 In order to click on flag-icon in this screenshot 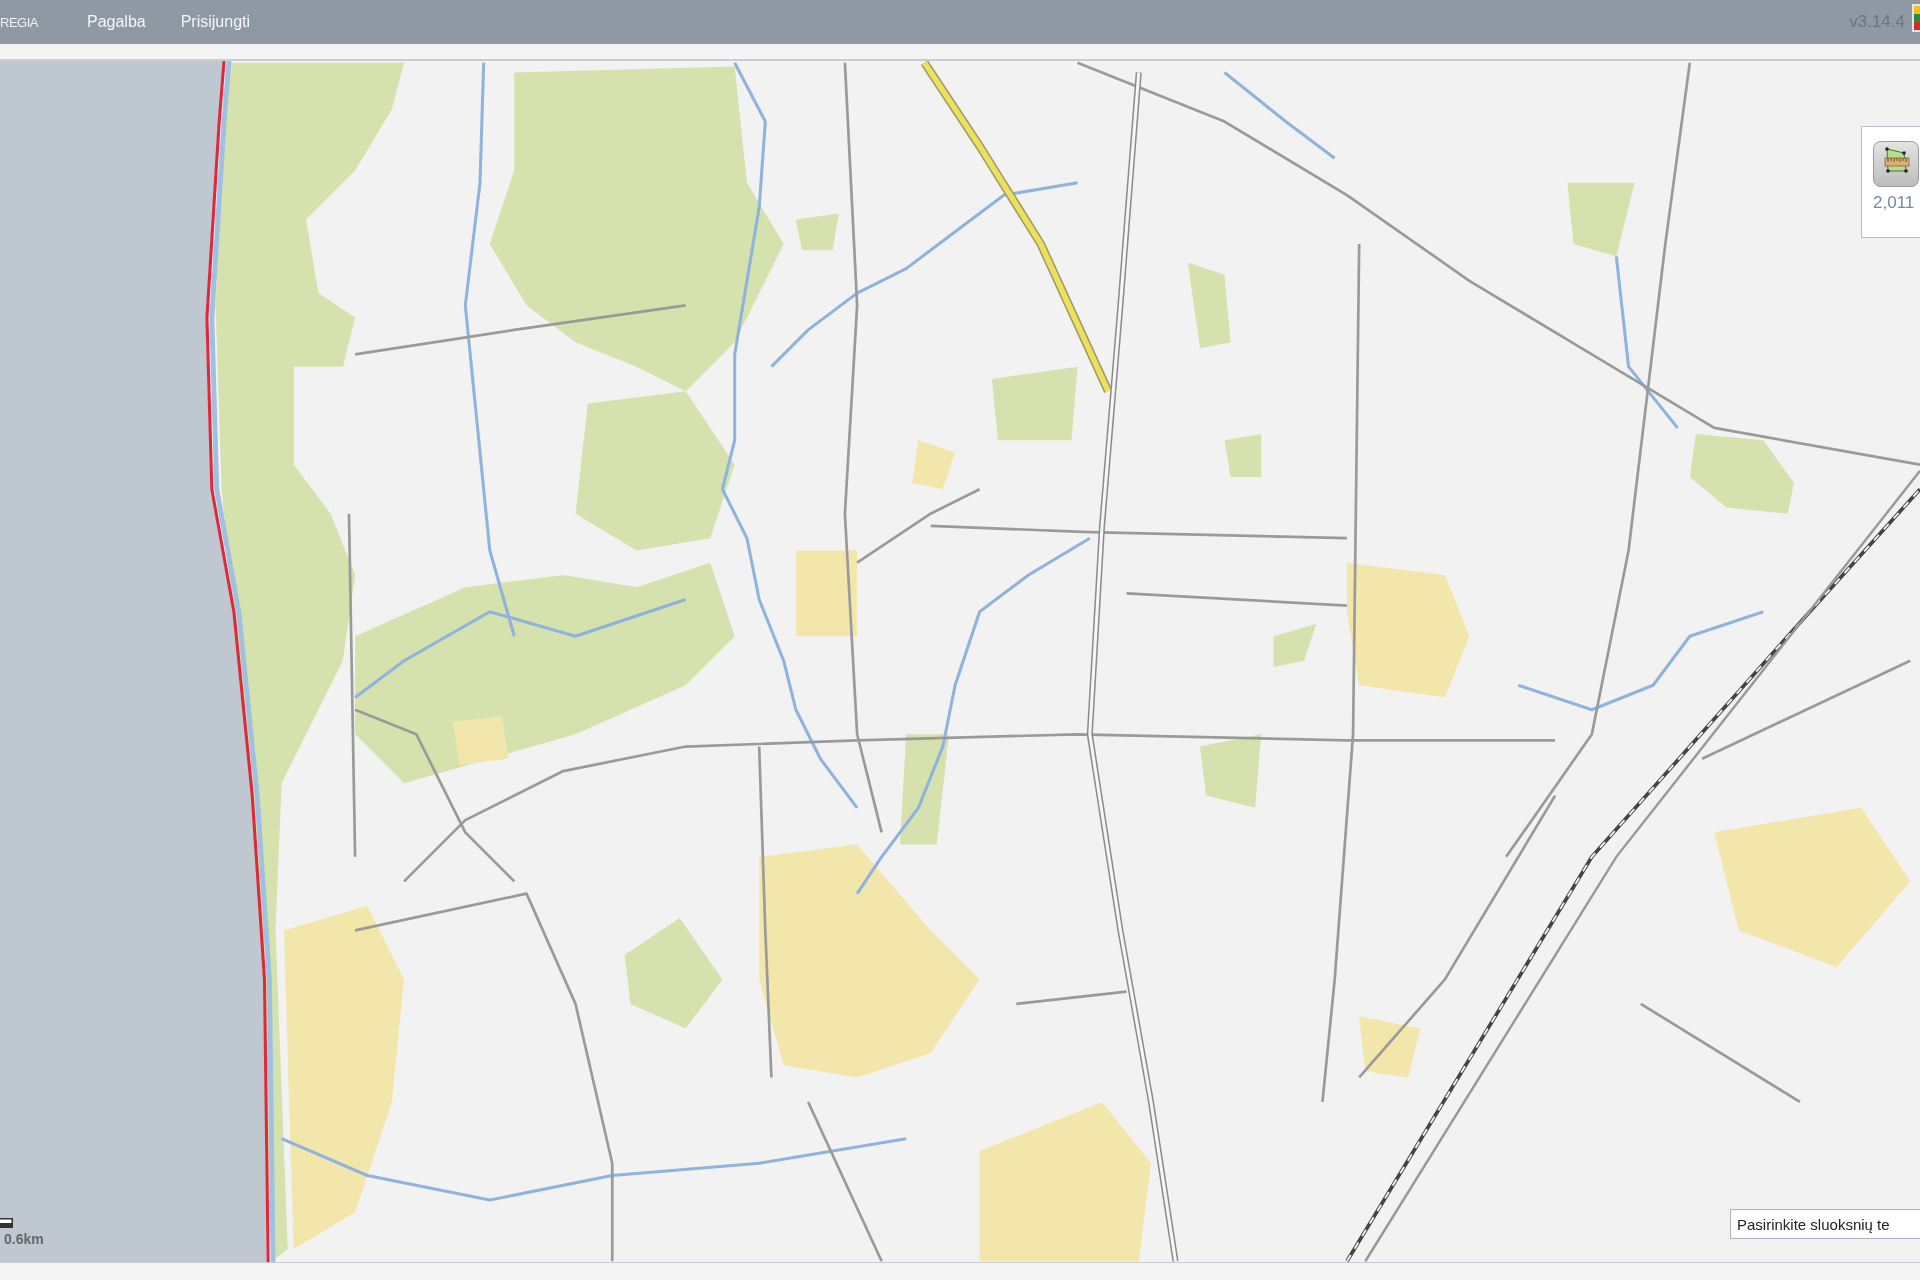, I will do `click(1916, 18)`.